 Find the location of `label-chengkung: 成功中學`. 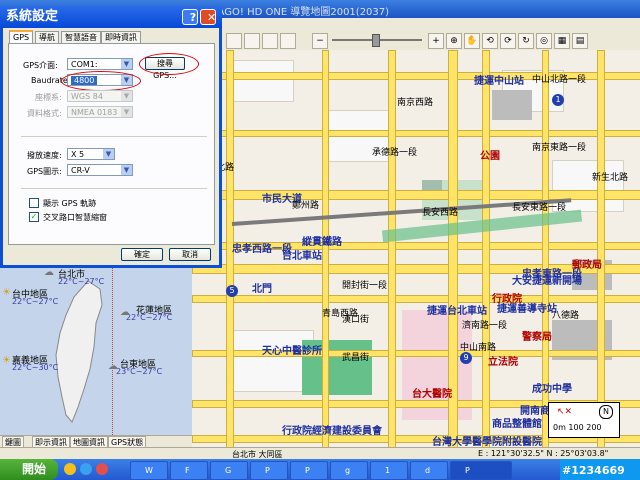

label-chengkung: 成功中學 is located at coordinates (552, 389).